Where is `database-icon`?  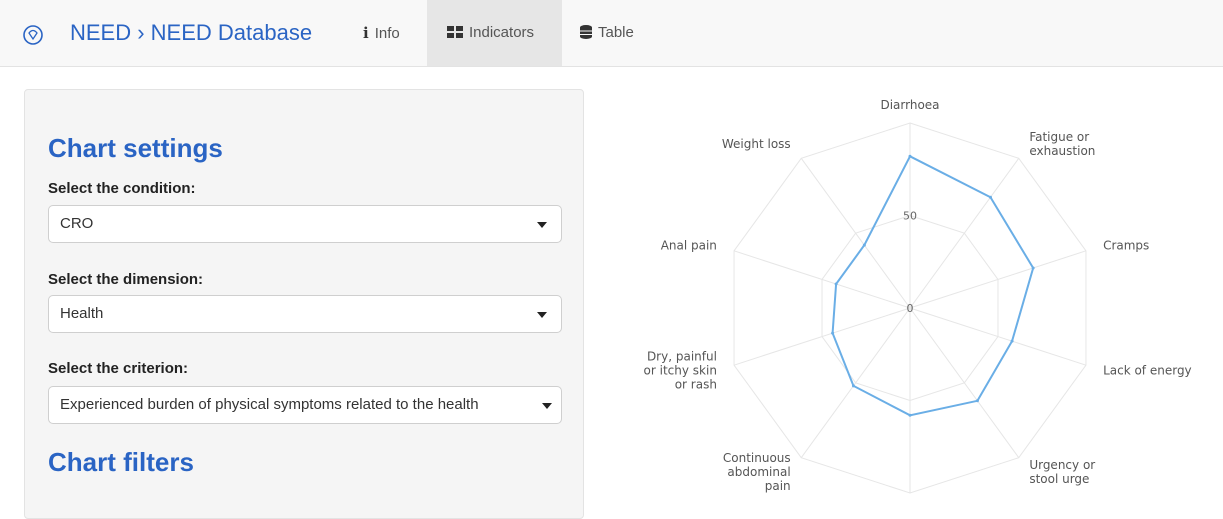 database-icon is located at coordinates (586, 33).